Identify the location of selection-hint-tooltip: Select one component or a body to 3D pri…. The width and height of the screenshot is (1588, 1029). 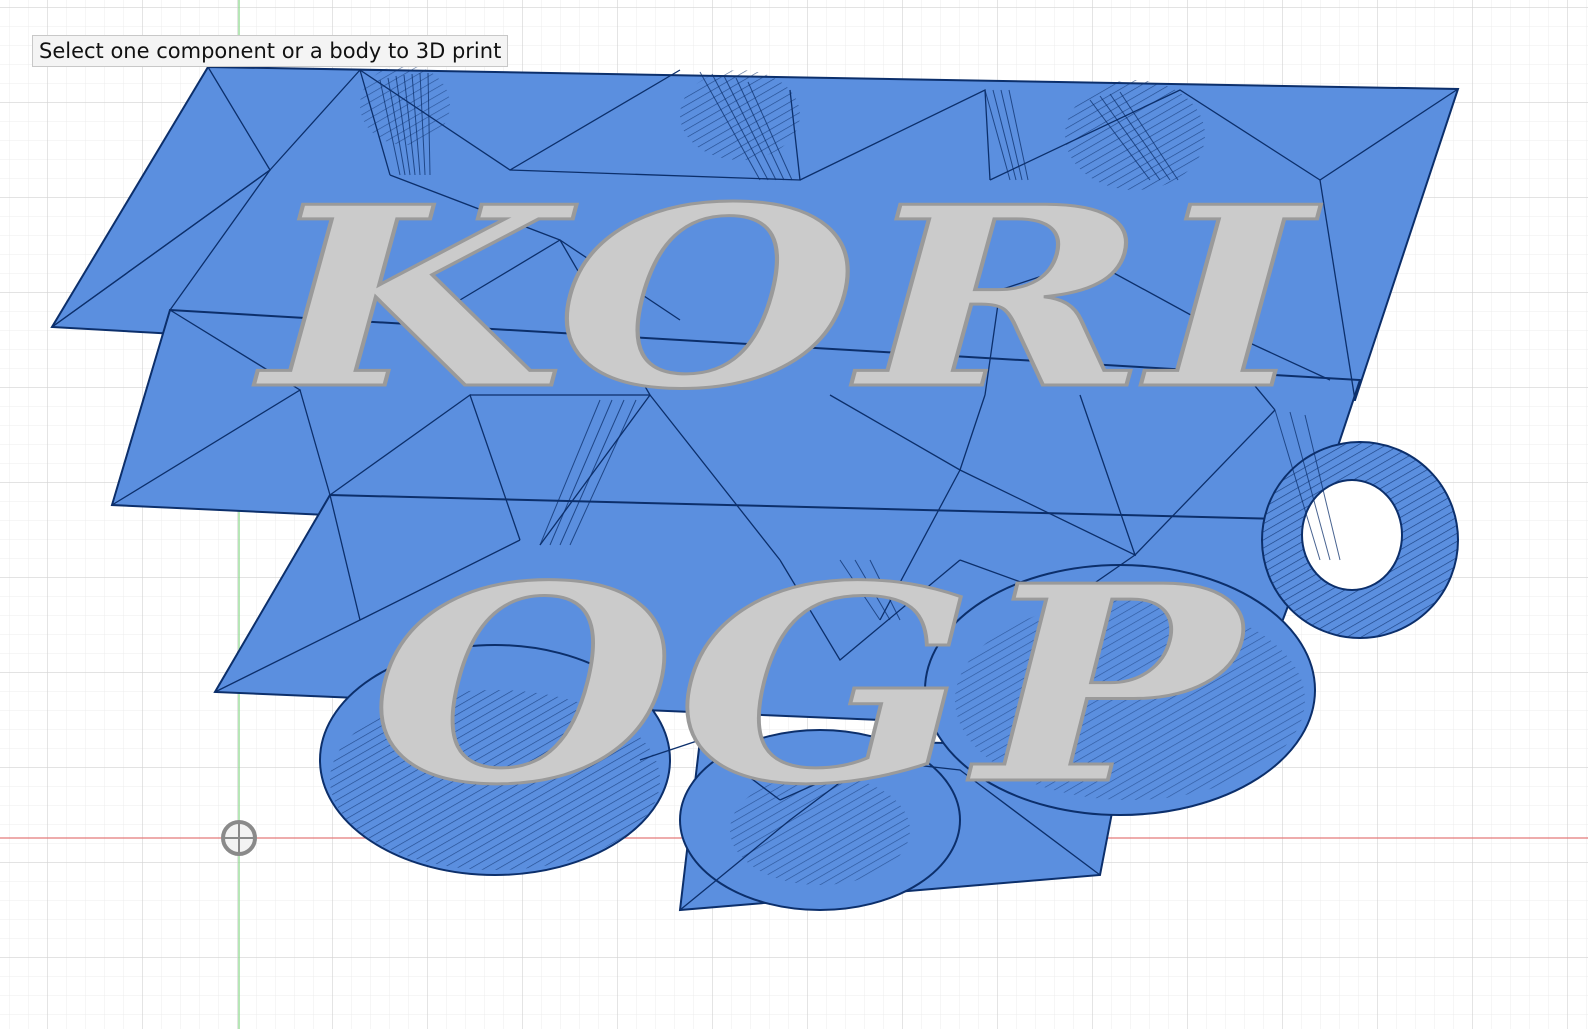
(270, 51).